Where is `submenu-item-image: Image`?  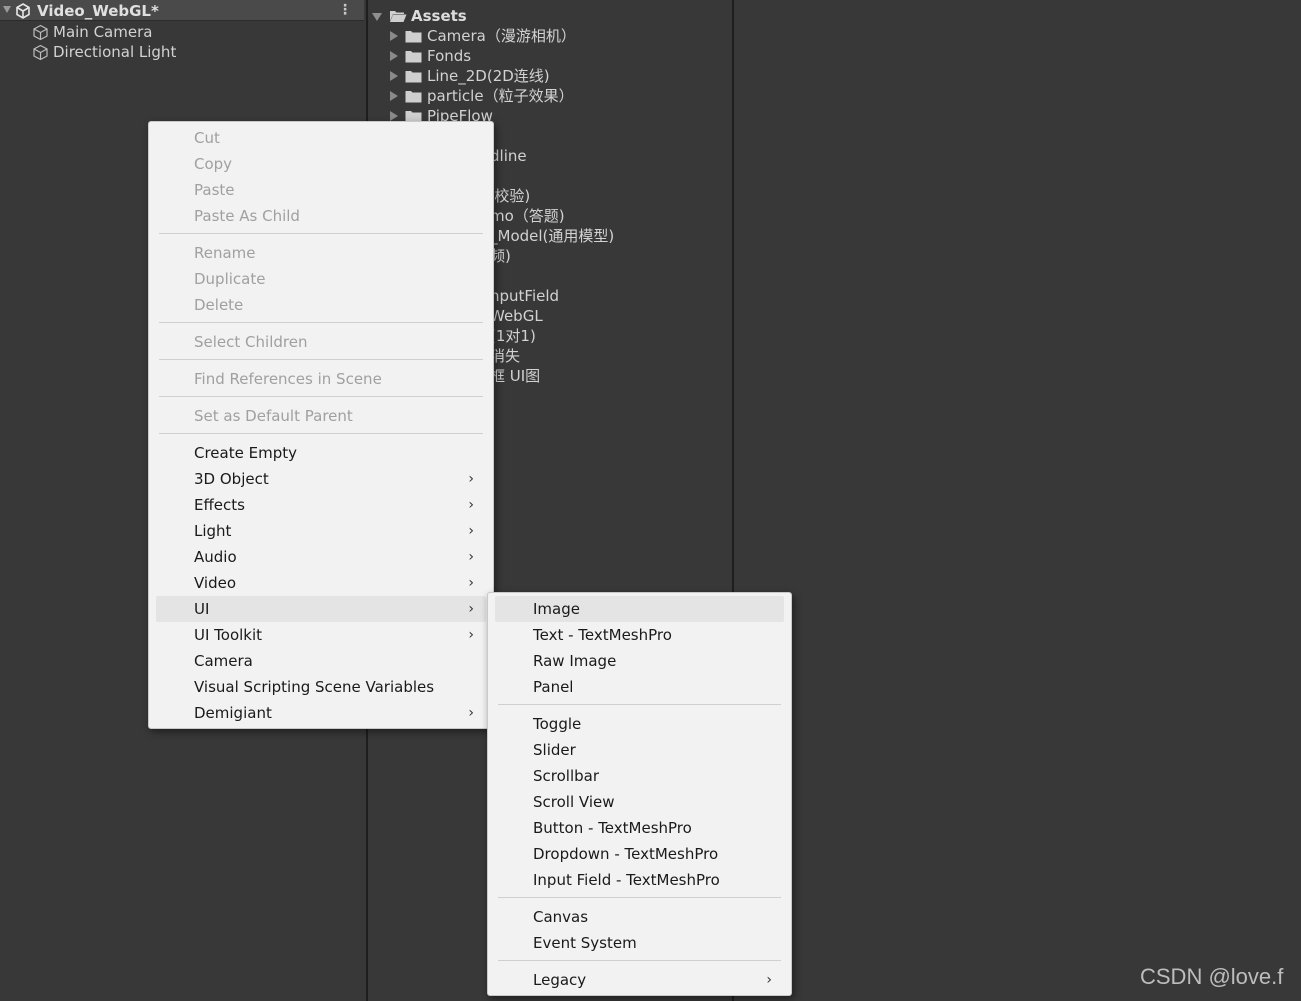 submenu-item-image: Image is located at coordinates (639, 609).